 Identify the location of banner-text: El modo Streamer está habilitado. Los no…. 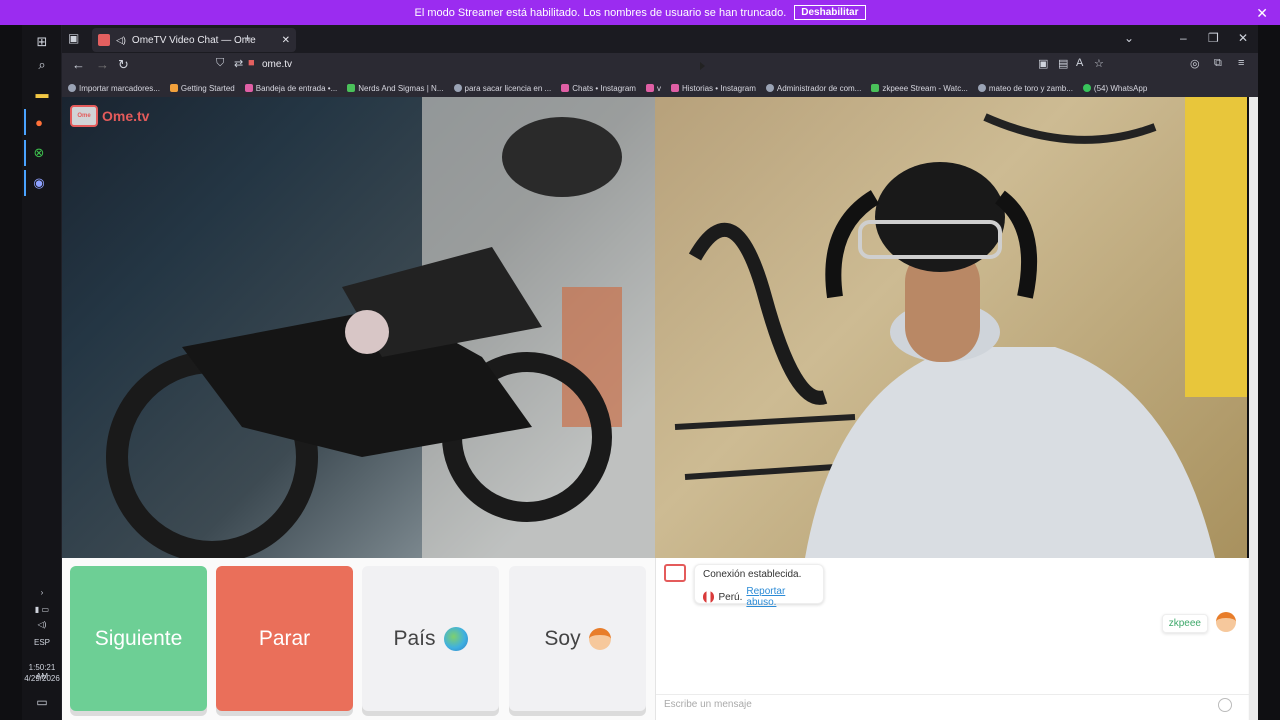
(600, 12).